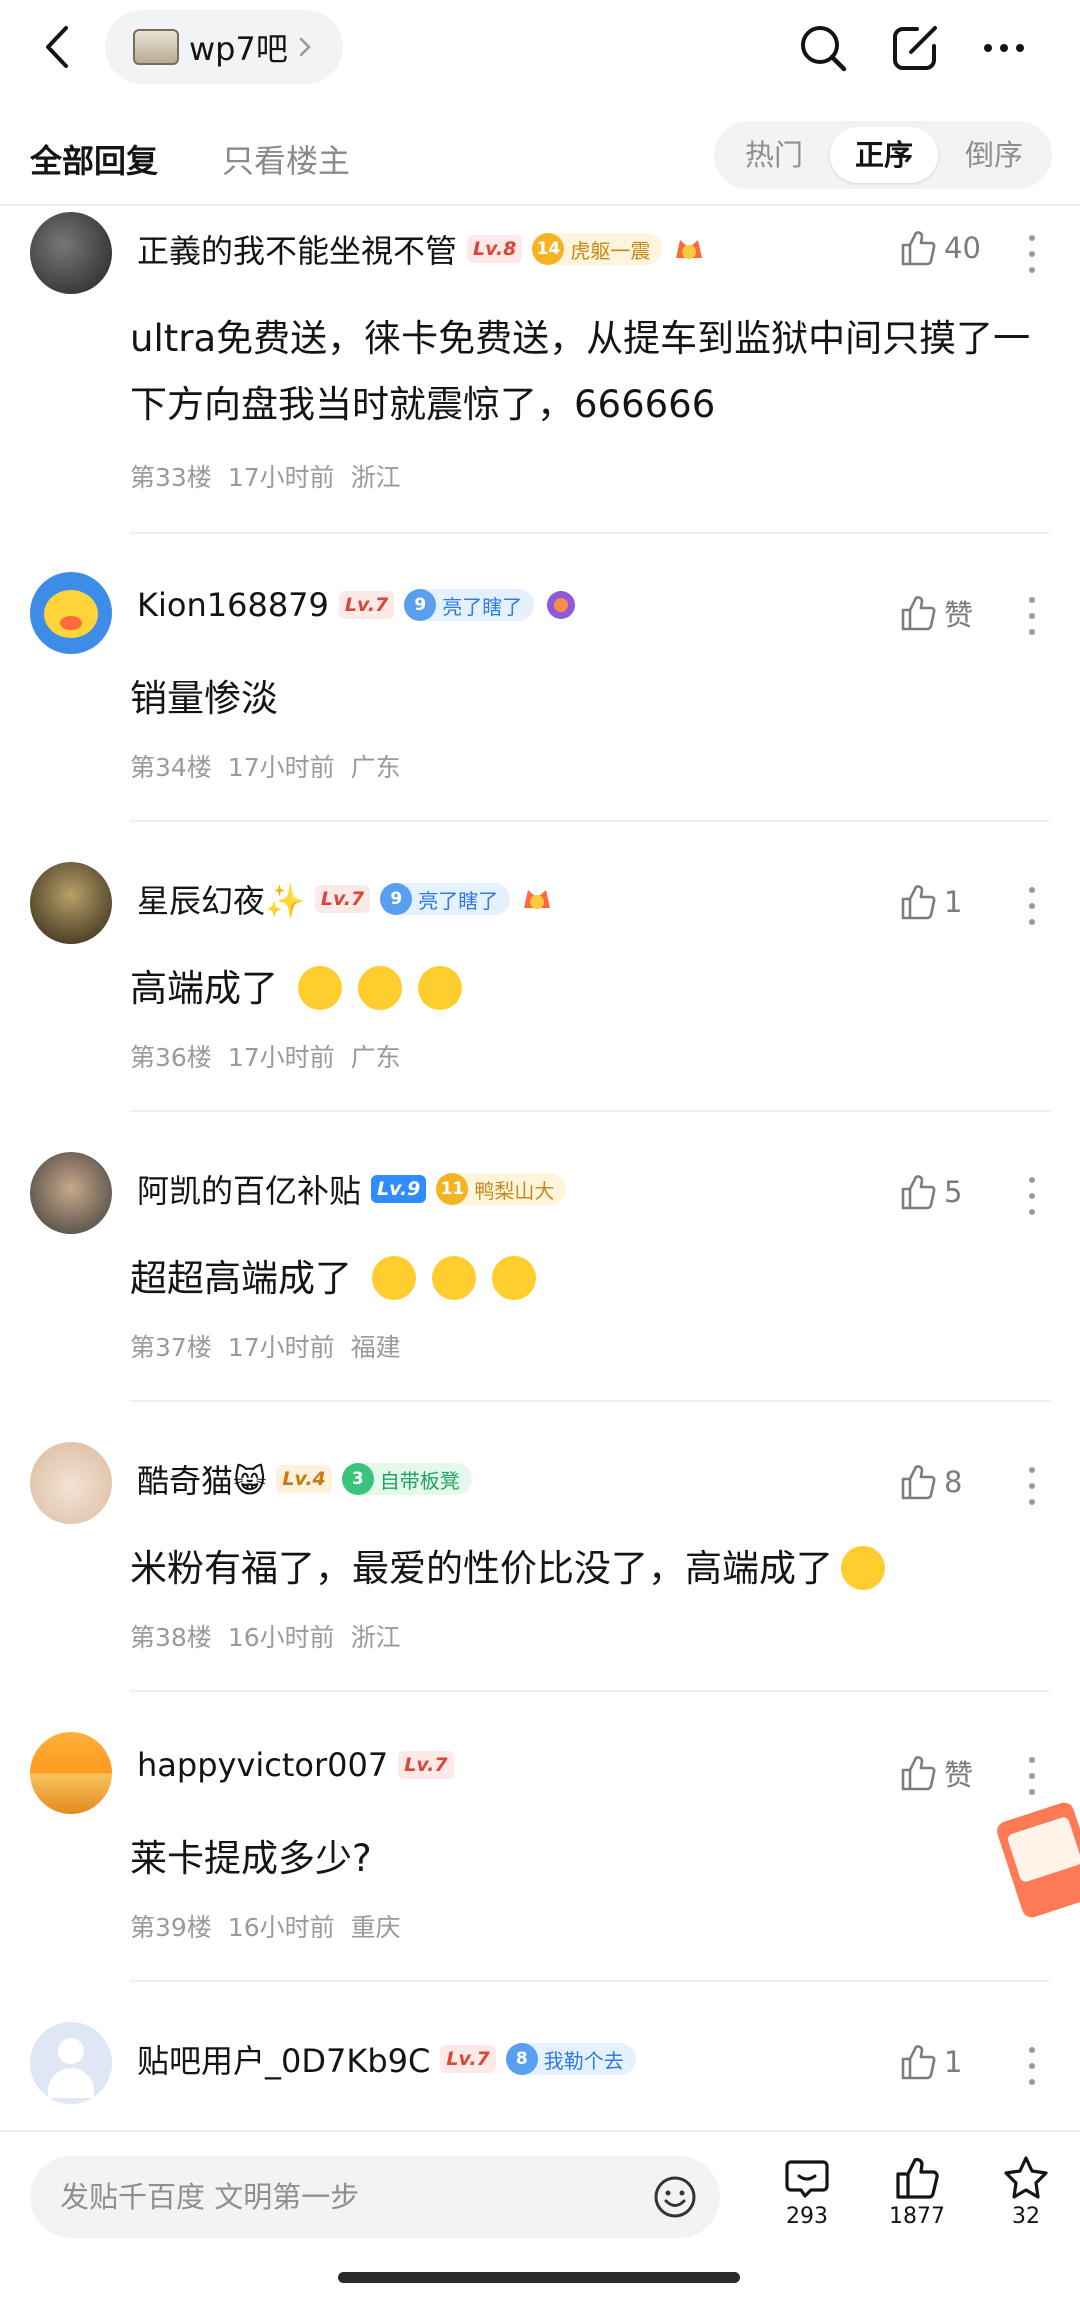 The height and width of the screenshot is (2301, 1080). I want to click on like-count: 8, so click(953, 1482).